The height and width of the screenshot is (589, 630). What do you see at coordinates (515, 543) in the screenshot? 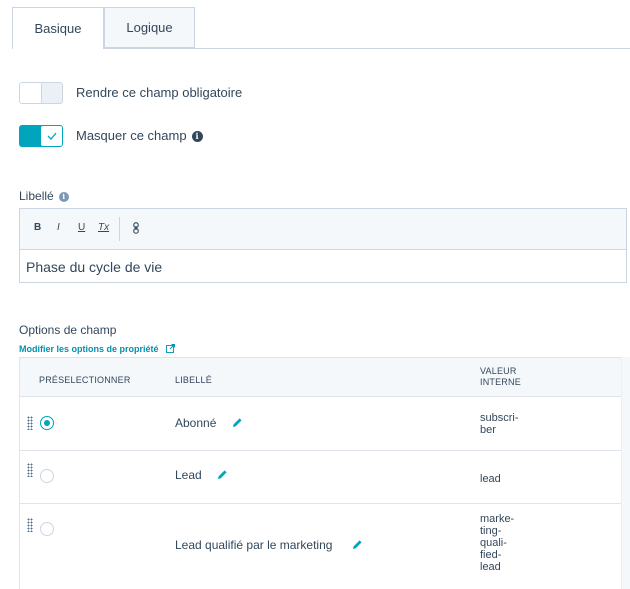
I see `option-value-cell: marke- ting- quali- fied- lead` at bounding box center [515, 543].